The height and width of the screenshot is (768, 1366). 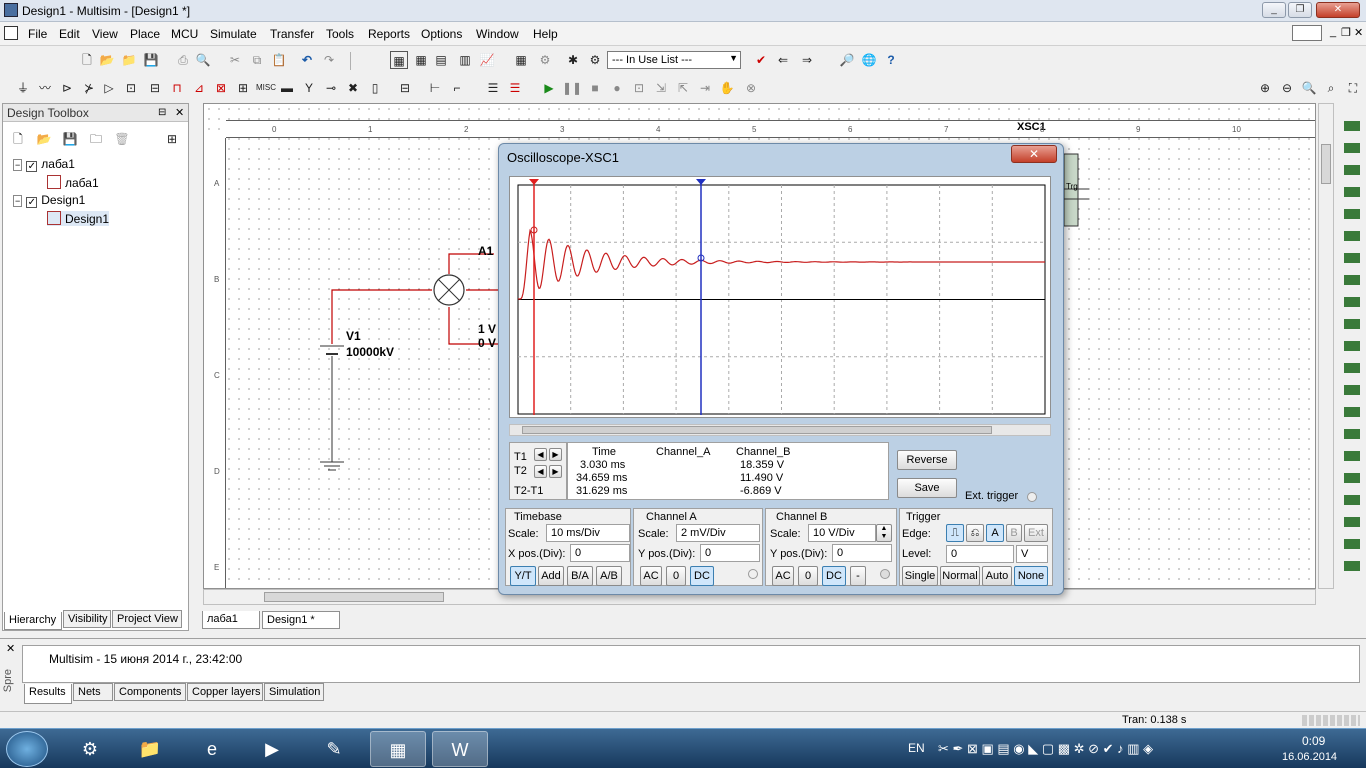 I want to click on xpos-input: 0, so click(x=600, y=553).